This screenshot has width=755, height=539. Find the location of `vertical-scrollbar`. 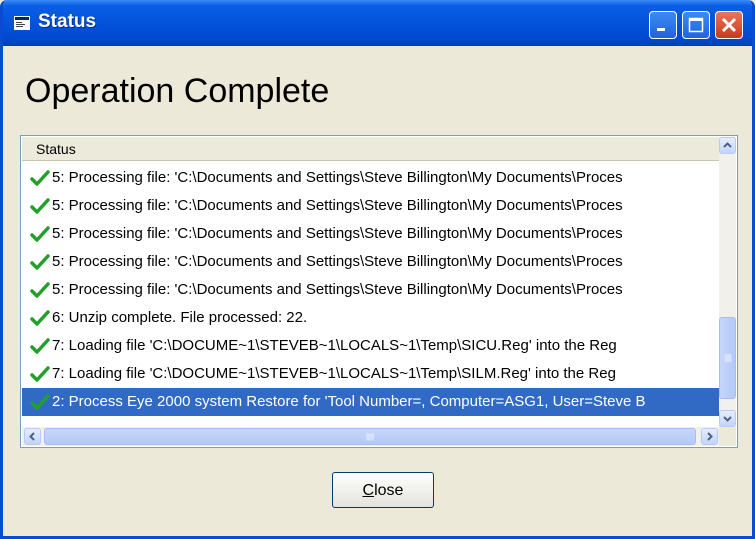

vertical-scrollbar is located at coordinates (727, 282).